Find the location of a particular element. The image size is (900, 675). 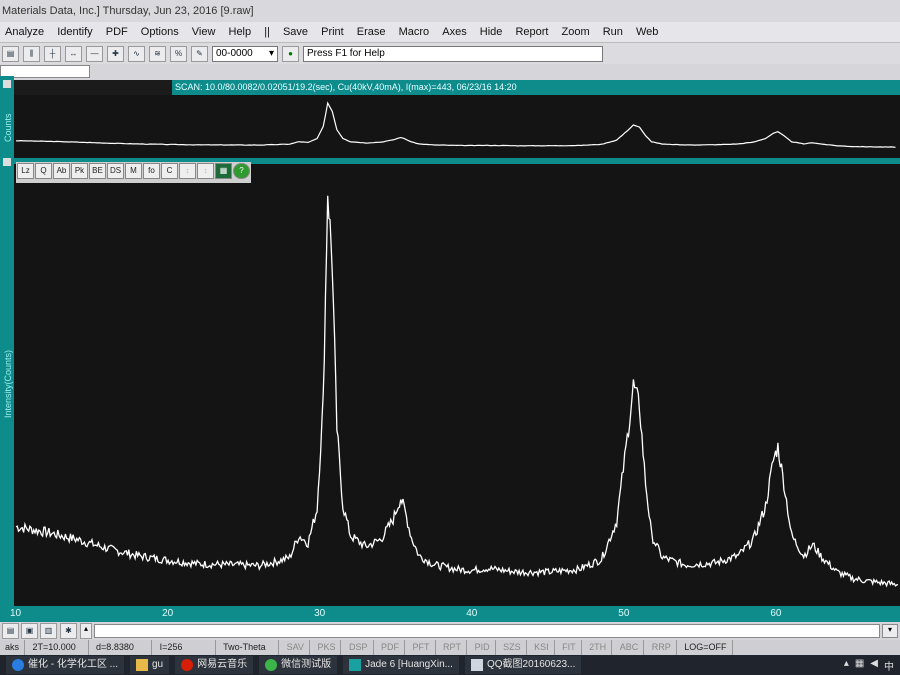

status-two-theta: 2T=10.000 is located at coordinates (58, 647).